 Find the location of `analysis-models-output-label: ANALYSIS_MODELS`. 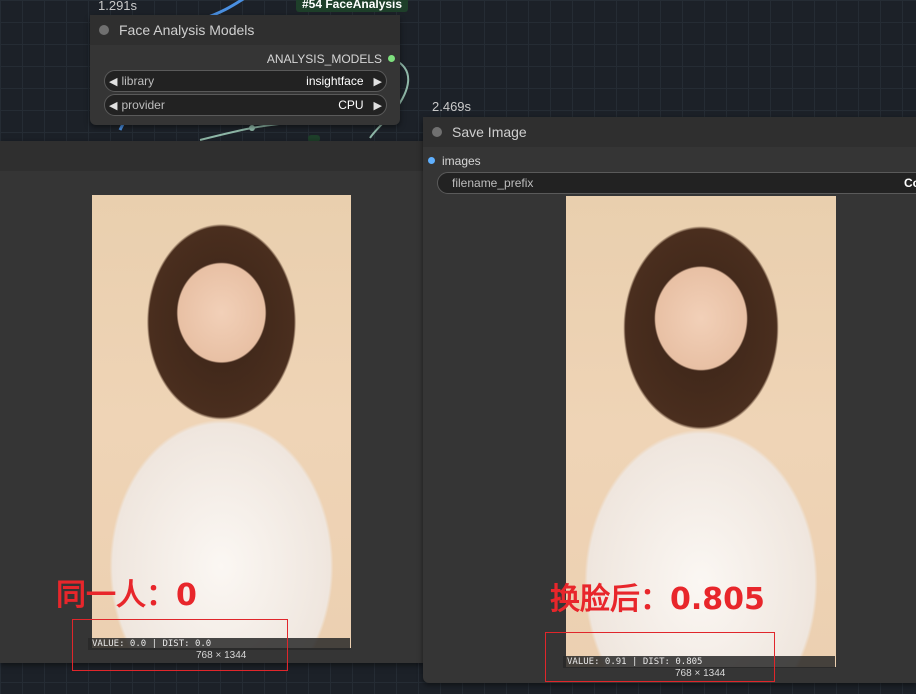

analysis-models-output-label: ANALYSIS_MODELS is located at coordinates (324, 59).